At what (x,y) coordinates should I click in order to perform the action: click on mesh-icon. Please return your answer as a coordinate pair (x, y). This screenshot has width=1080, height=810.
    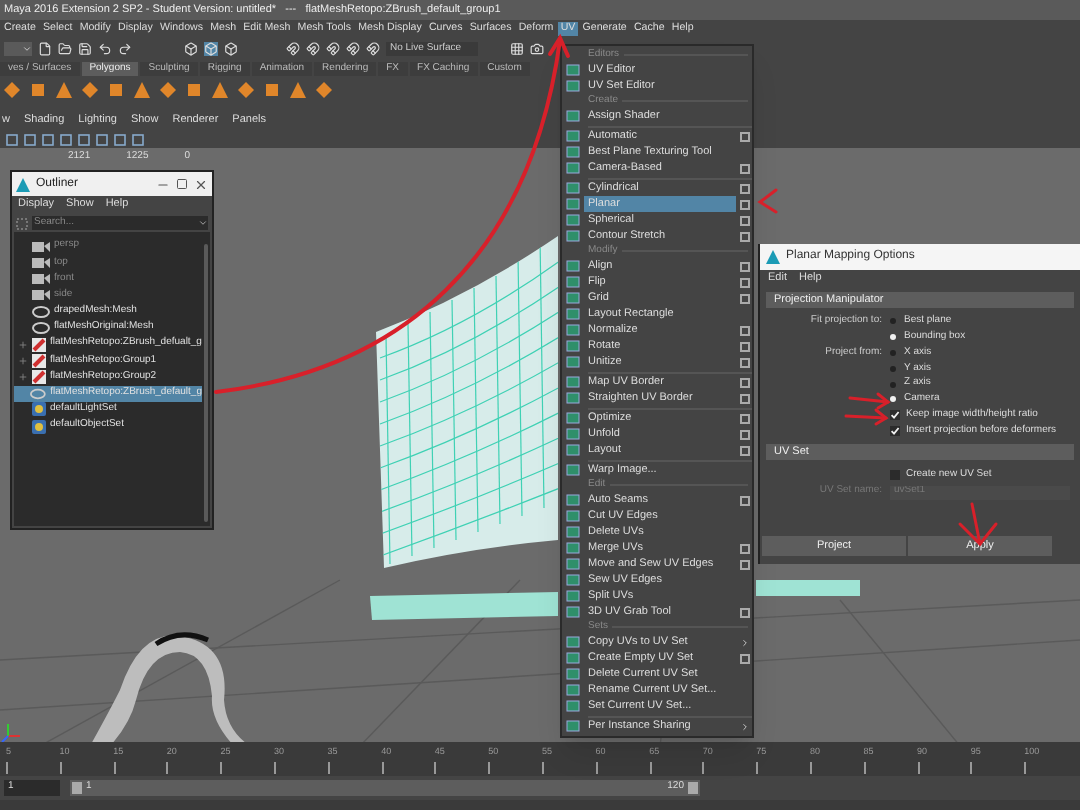
    Looking at the image, I should click on (38, 393).